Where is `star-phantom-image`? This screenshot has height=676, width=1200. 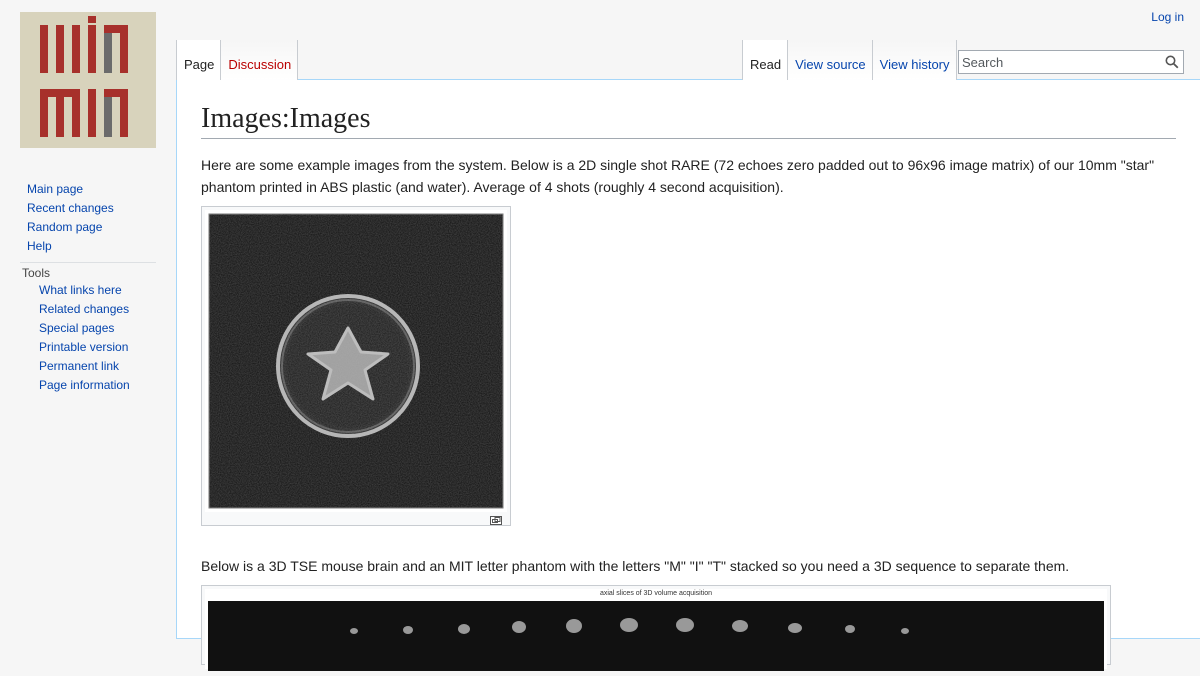
star-phantom-image is located at coordinates (356, 361).